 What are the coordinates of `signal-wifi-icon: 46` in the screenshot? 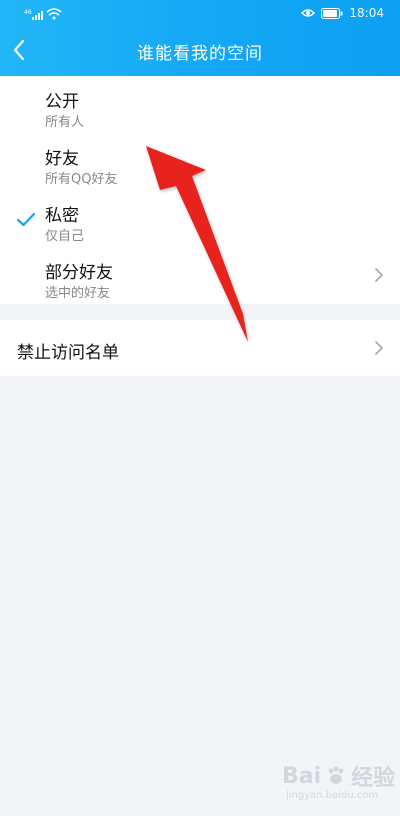 It's located at (43, 14).